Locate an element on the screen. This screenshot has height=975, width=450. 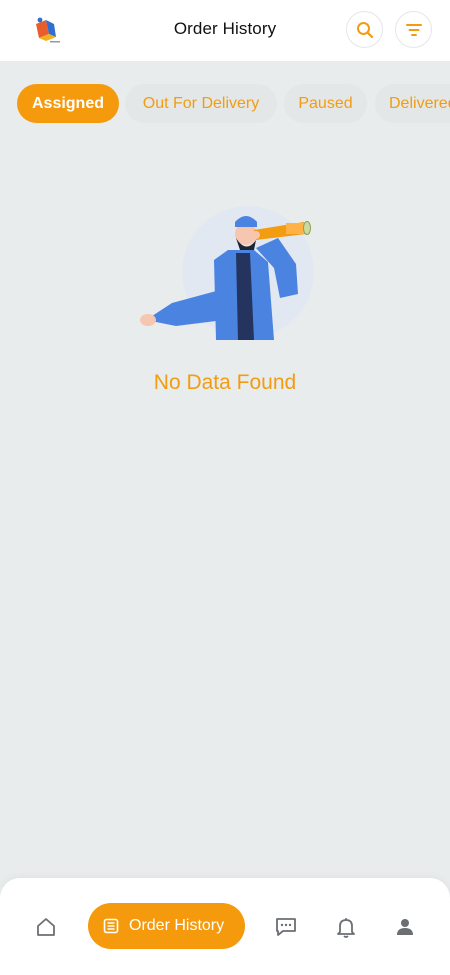
tab-delivered: Delivered is located at coordinates (412, 103).